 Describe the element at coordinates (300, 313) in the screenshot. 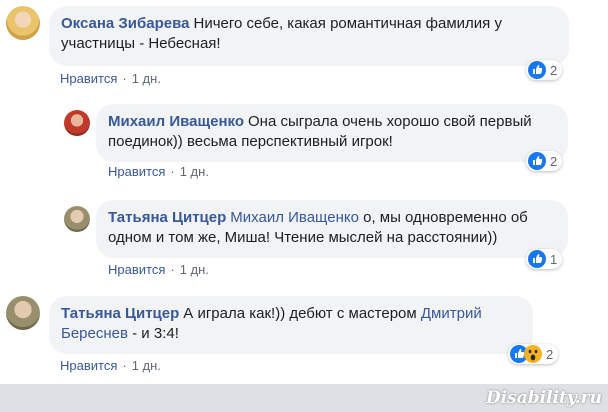

I see `comment-text: А играла как!)) дебют с мастером` at that location.